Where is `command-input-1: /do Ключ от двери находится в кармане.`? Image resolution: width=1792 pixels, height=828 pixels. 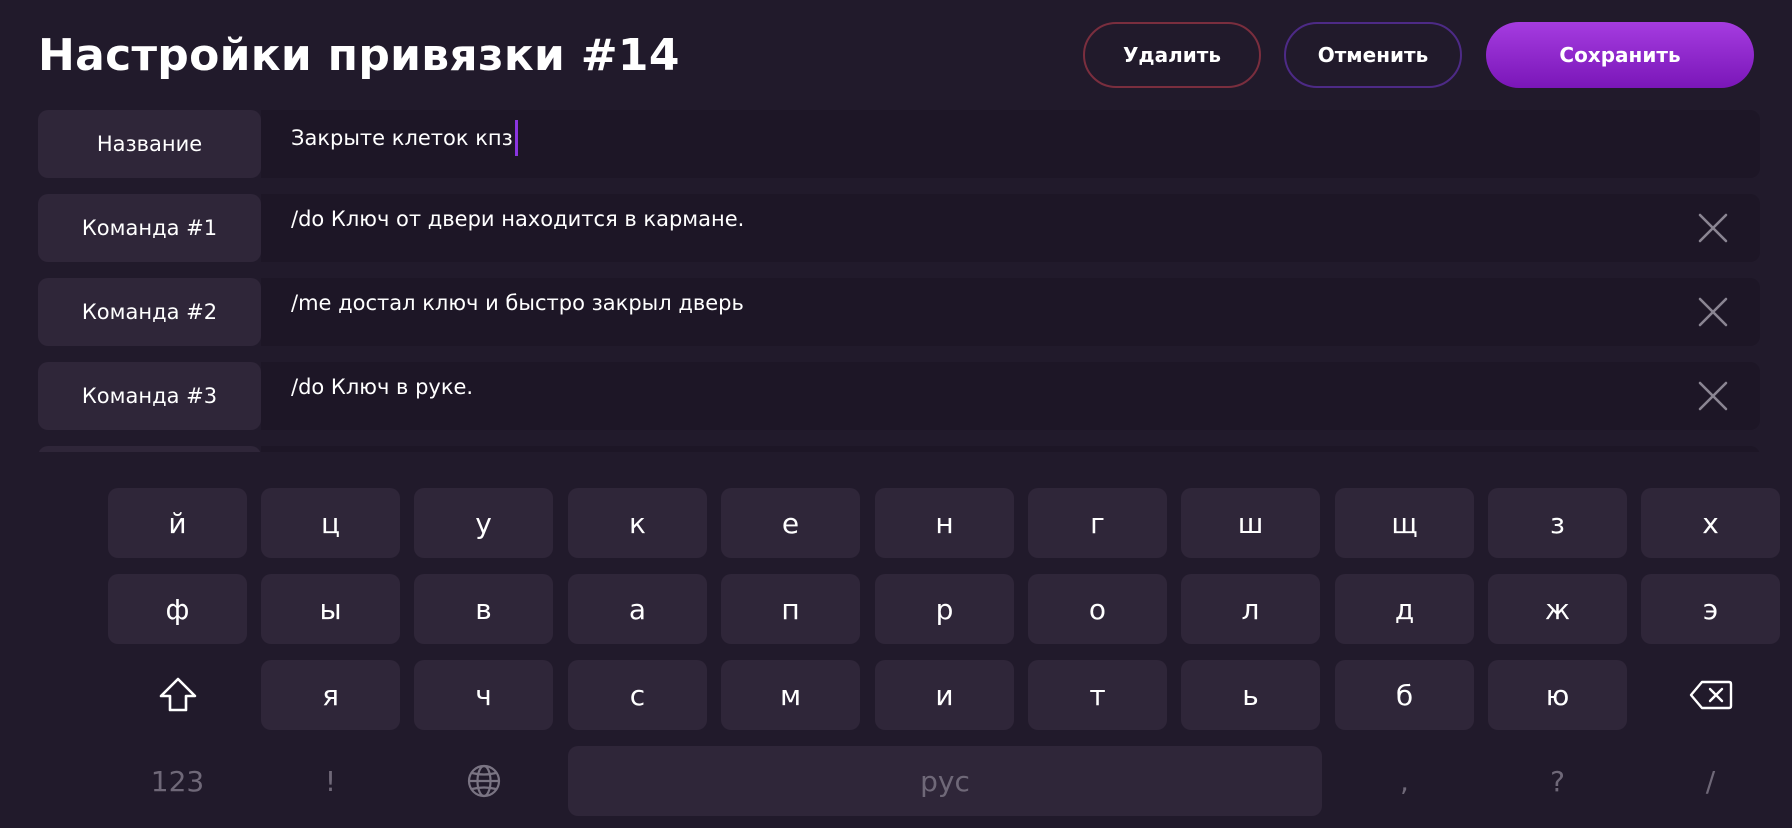
command-input-1: /do Ключ от двери находится в кармане. is located at coordinates (1010, 228).